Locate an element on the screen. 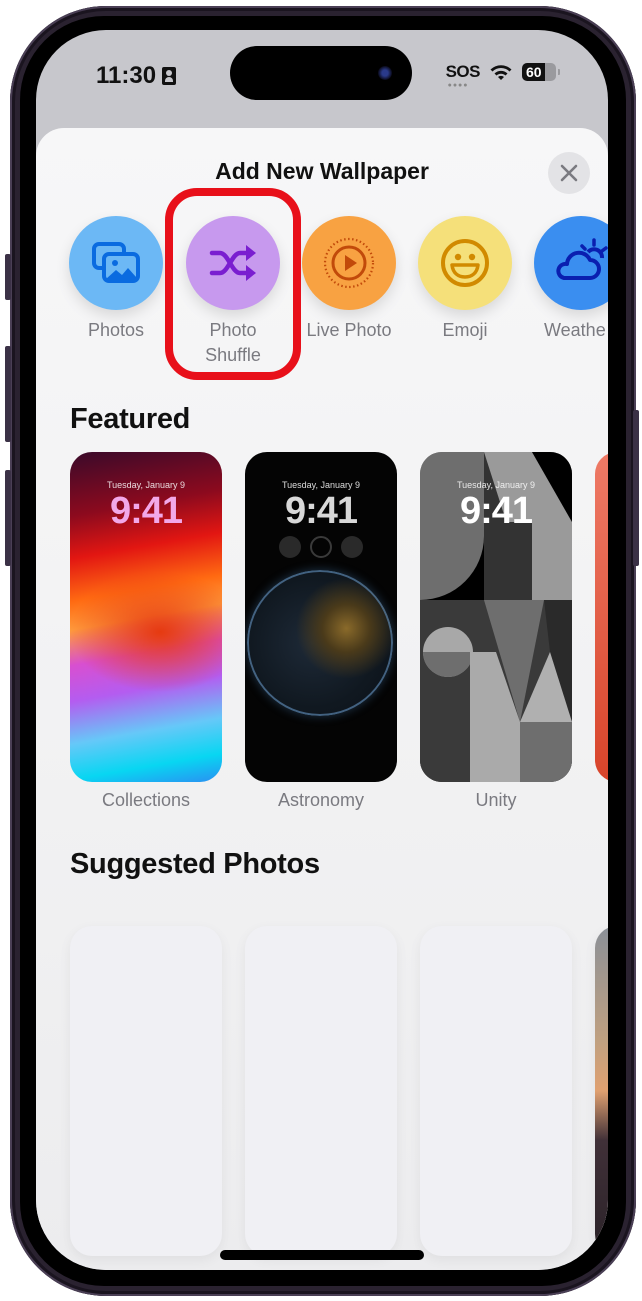 Image resolution: width=642 pixels, height=1301 pixels. type-weather: Weathe is located at coordinates (567, 279).